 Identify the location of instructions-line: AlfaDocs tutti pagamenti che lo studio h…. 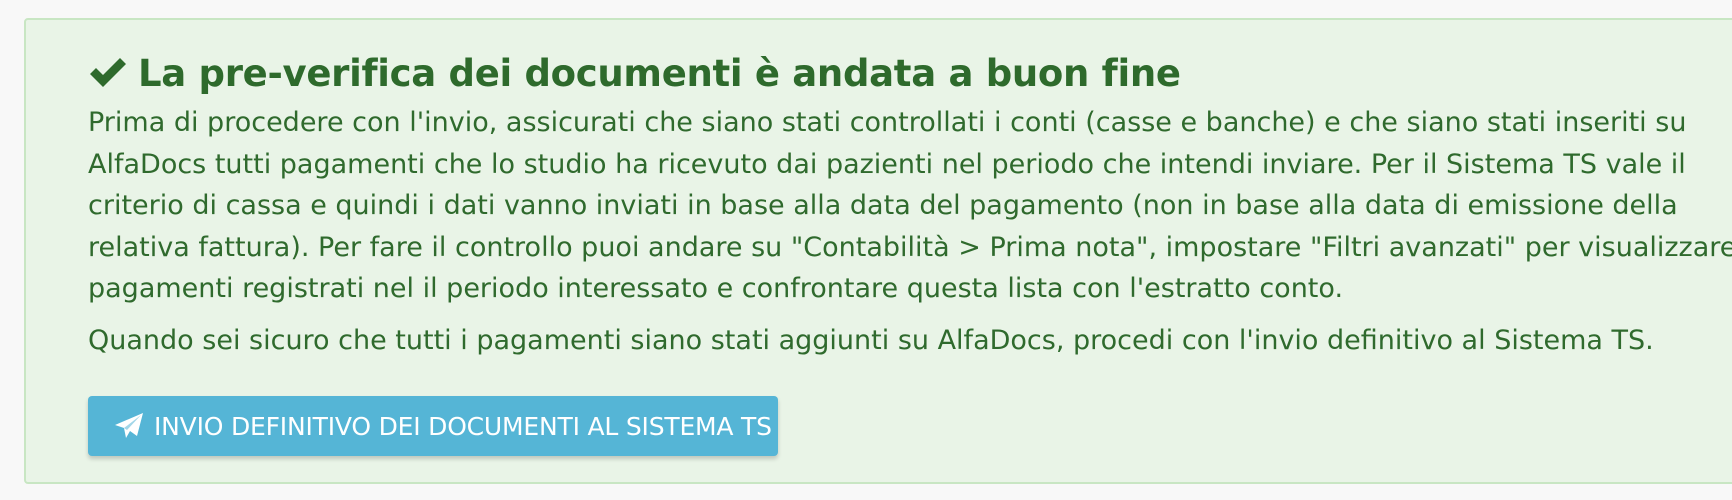
(887, 164).